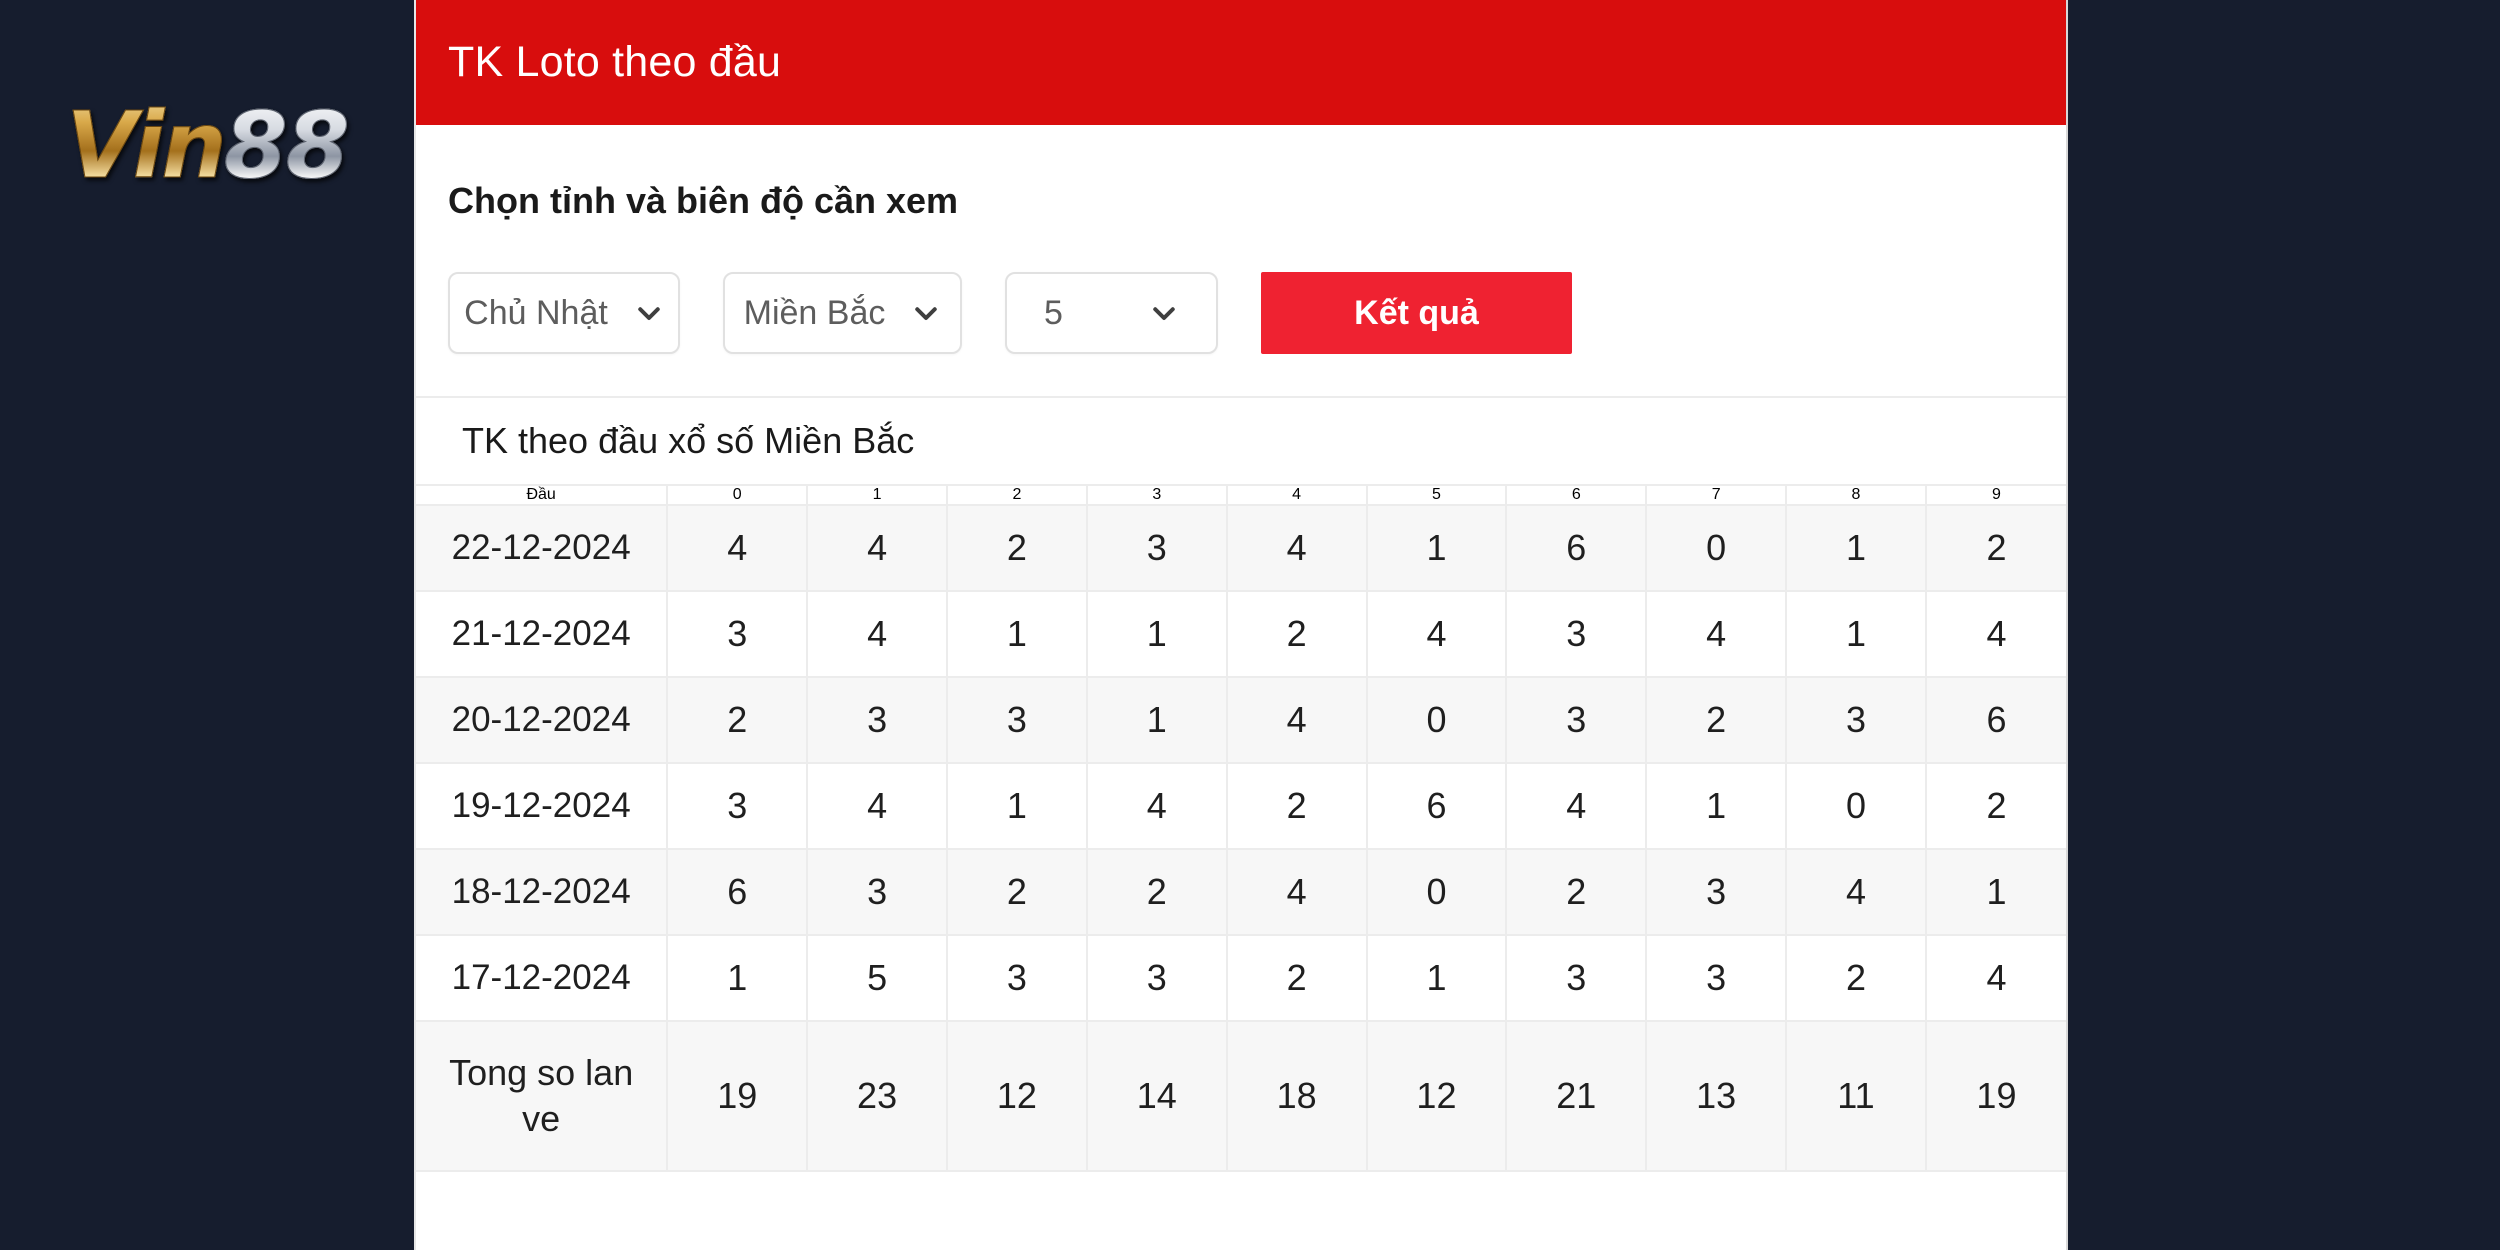 Image resolution: width=2500 pixels, height=1250 pixels. I want to click on total-head-1: 23, so click(877, 1096).